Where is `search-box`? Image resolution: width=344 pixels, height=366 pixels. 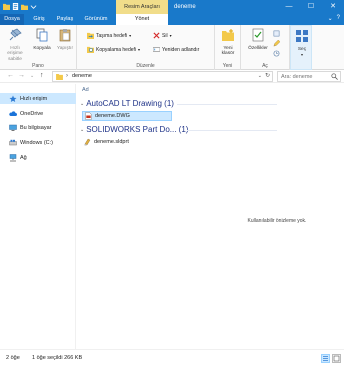
search-box is located at coordinates (309, 76).